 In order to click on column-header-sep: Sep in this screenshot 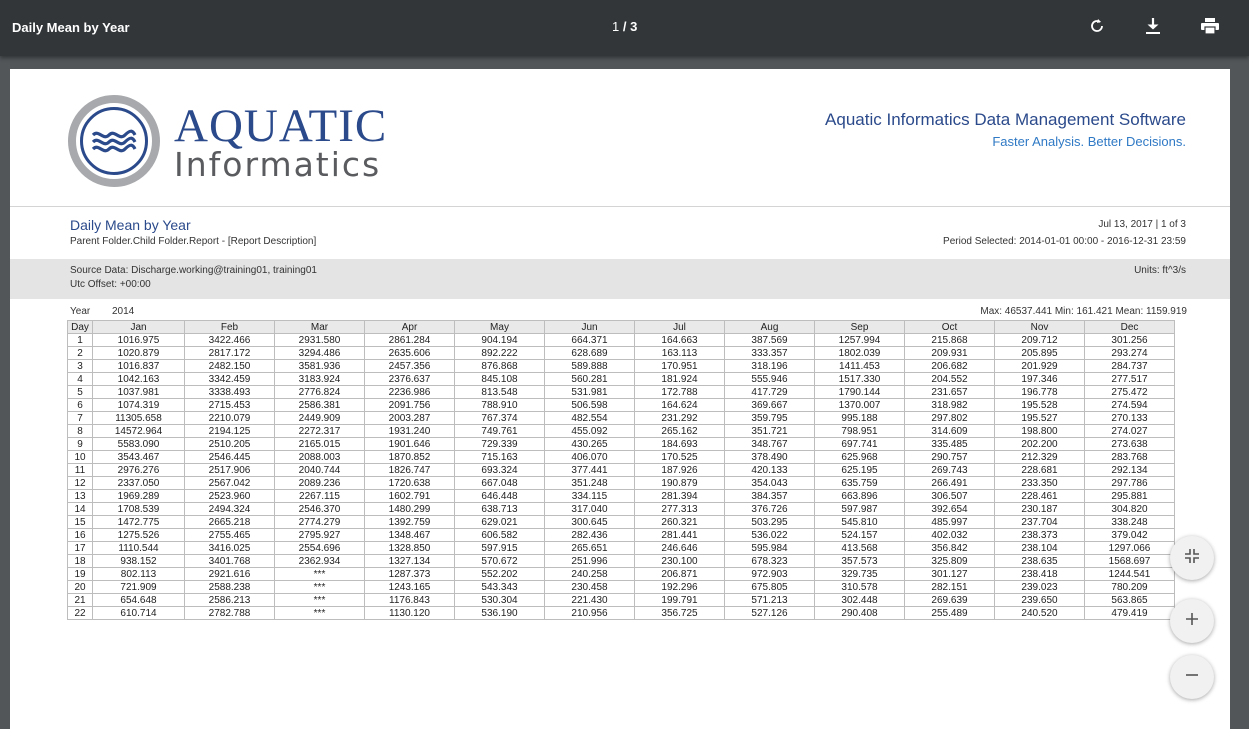, I will do `click(859, 327)`.